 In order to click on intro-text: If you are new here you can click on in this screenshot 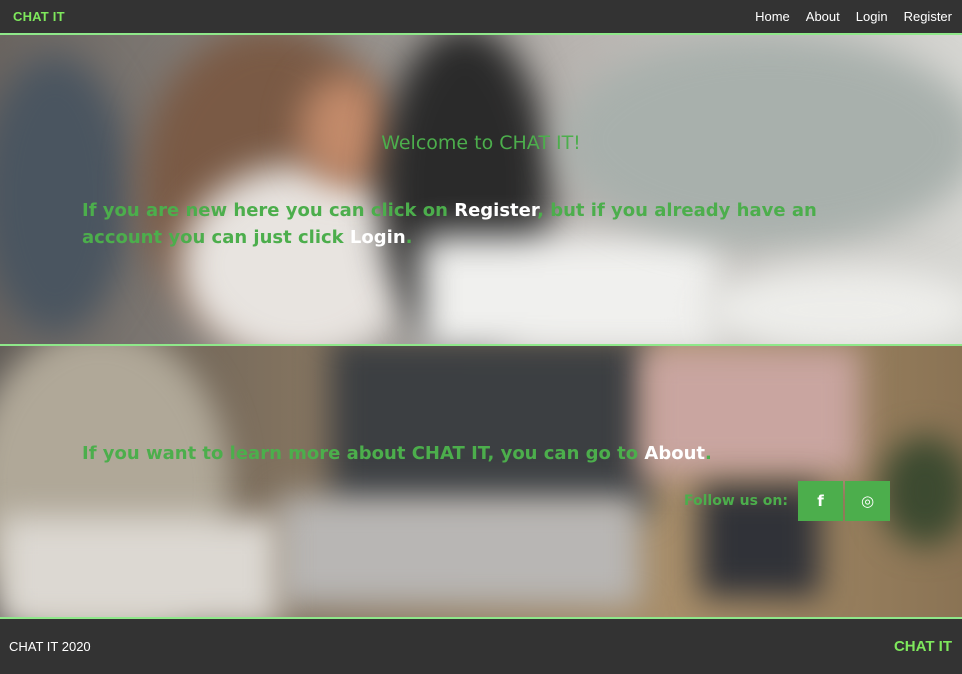, I will do `click(268, 210)`.